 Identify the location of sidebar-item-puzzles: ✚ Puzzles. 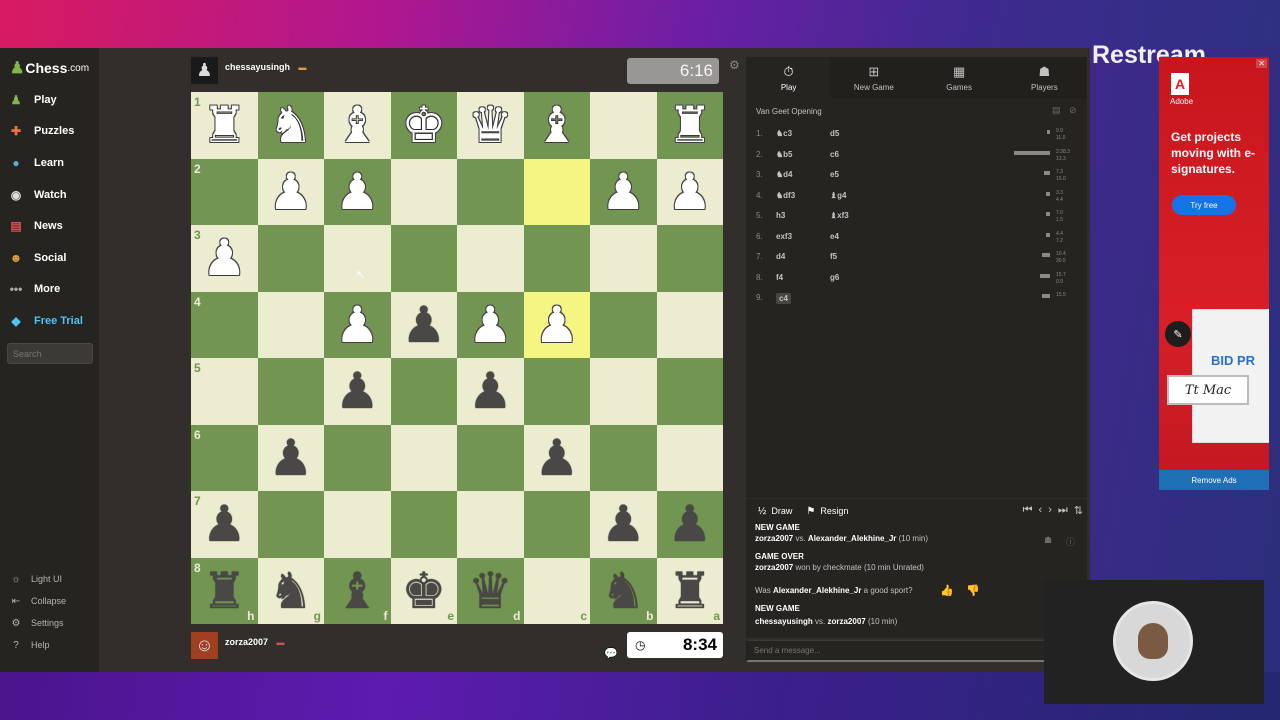
(41, 131).